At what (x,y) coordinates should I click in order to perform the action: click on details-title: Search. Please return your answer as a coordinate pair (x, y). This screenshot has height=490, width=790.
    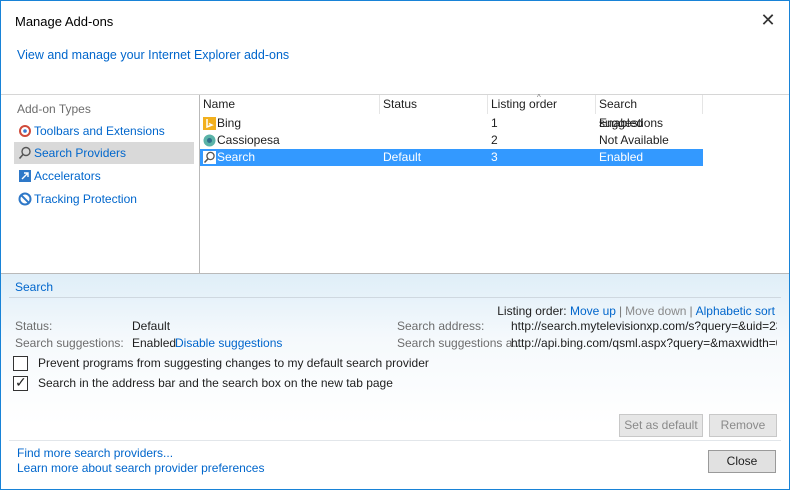
    Looking at the image, I should click on (34, 287).